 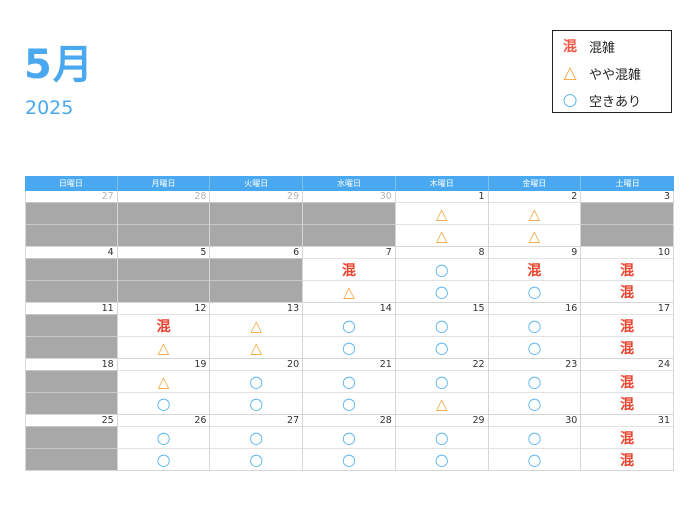 I want to click on day-cell: 1 △ △, so click(x=442, y=219).